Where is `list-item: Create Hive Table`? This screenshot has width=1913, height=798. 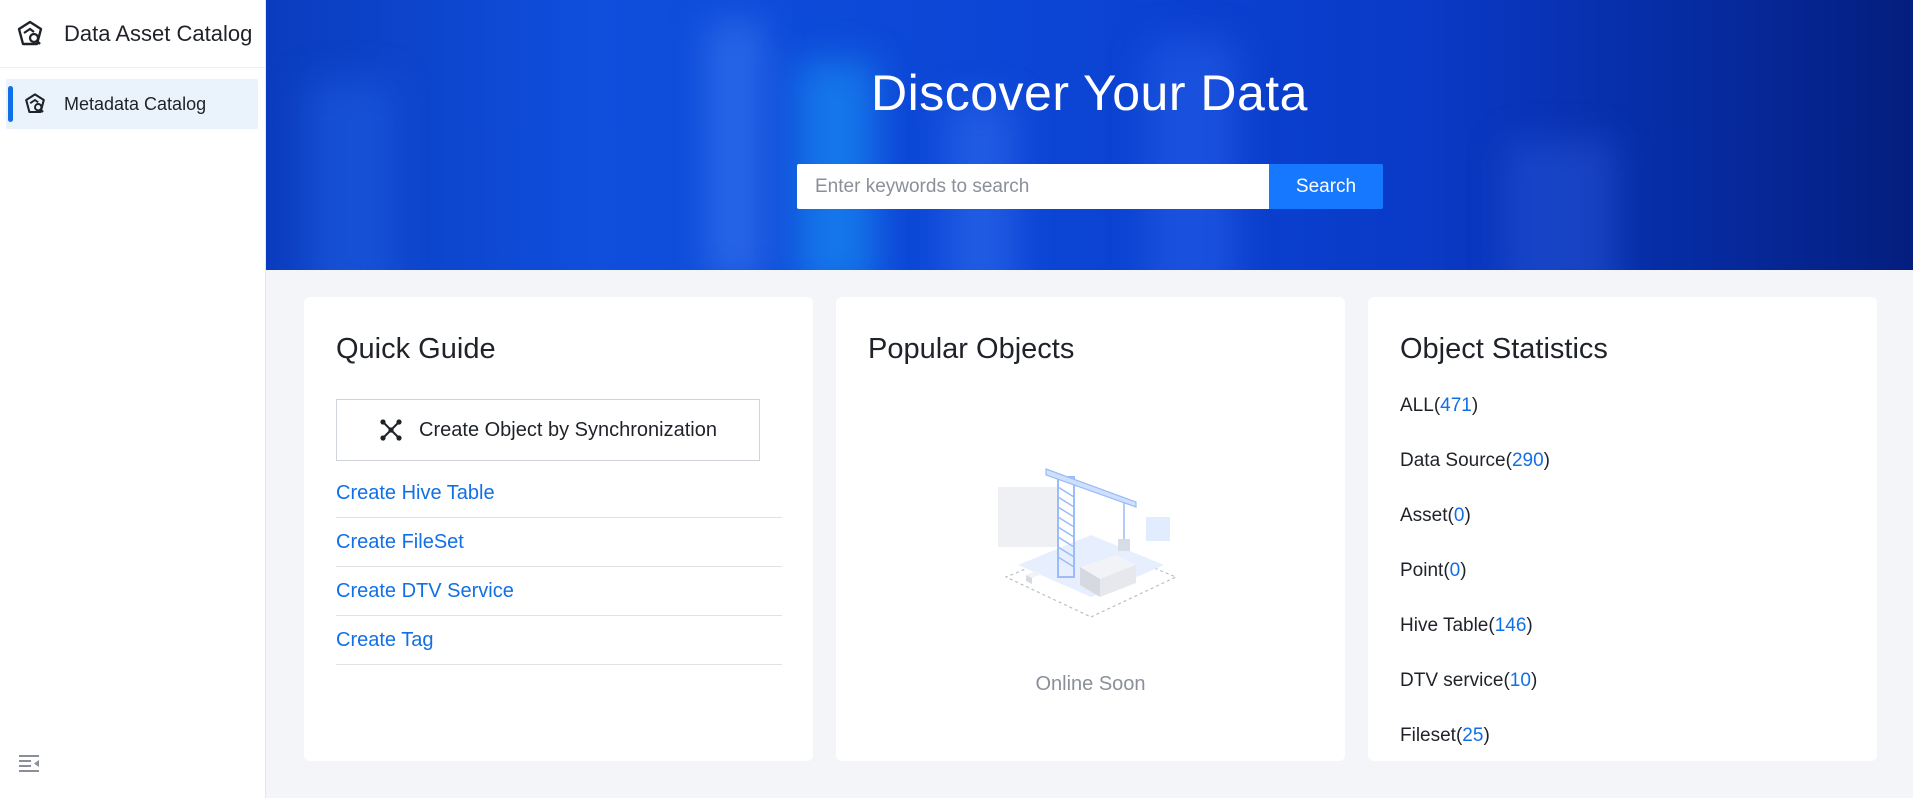 list-item: Create Hive Table is located at coordinates (559, 493).